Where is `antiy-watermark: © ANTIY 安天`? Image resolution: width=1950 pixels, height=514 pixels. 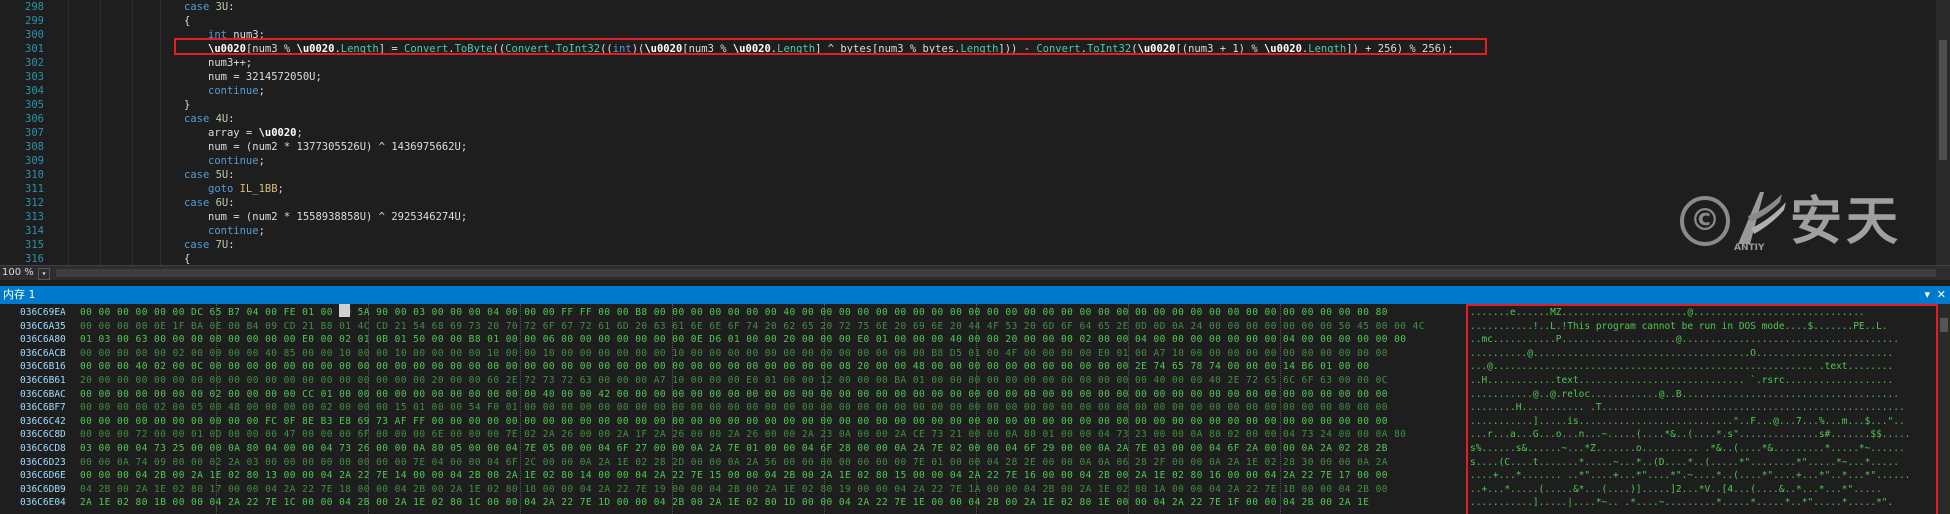
antiy-watermark: © ANTIY 安天 is located at coordinates (1800, 223).